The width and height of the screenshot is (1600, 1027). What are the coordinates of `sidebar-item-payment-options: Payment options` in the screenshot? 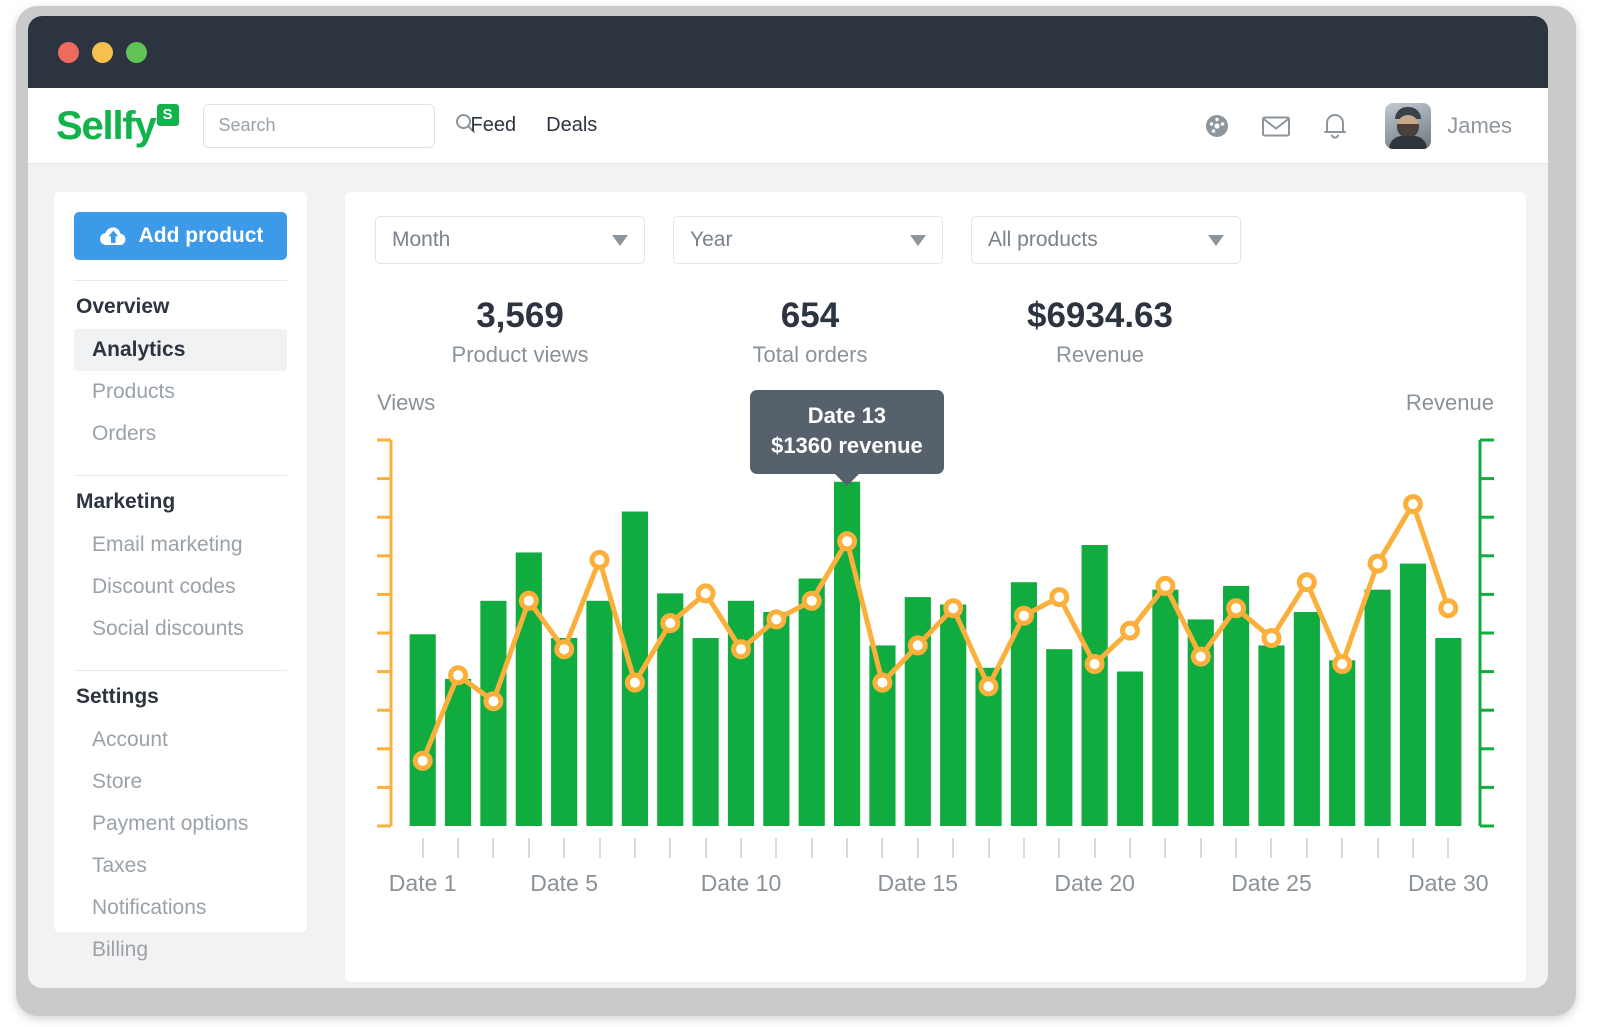 It's located at (180, 824).